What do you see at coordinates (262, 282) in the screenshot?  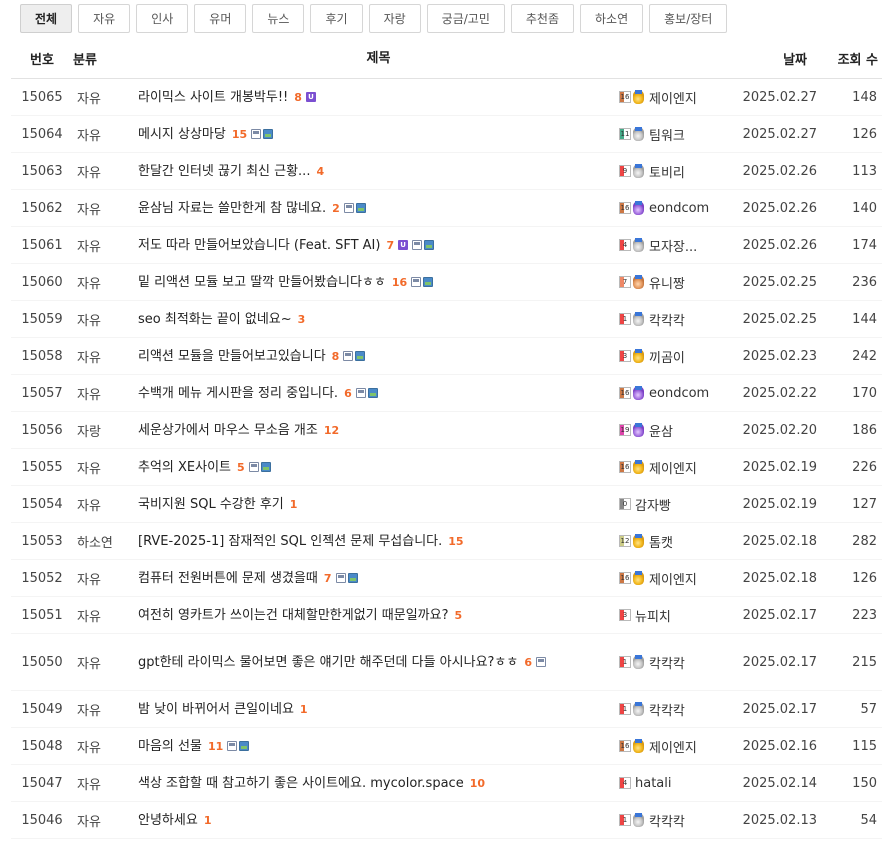 I see `post-title-link: 밑 리액션 모듈 보고 딸깍 만들어봤습니다ㅎㅎ` at bounding box center [262, 282].